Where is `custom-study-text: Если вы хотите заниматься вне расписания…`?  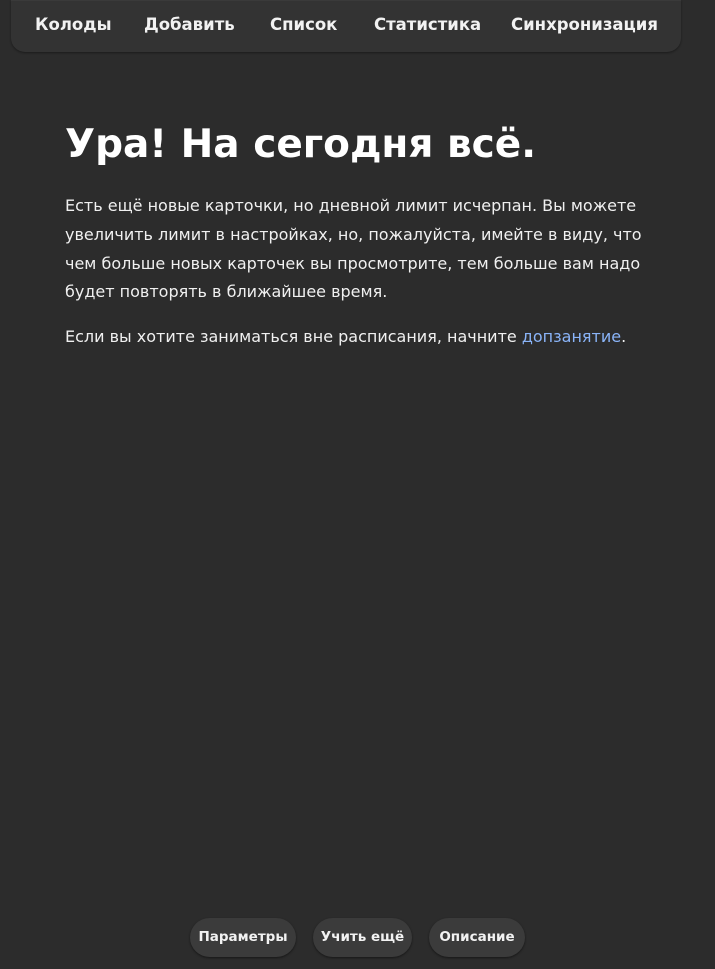
custom-study-text: Если вы хотите заниматься вне расписания… is located at coordinates (293, 337).